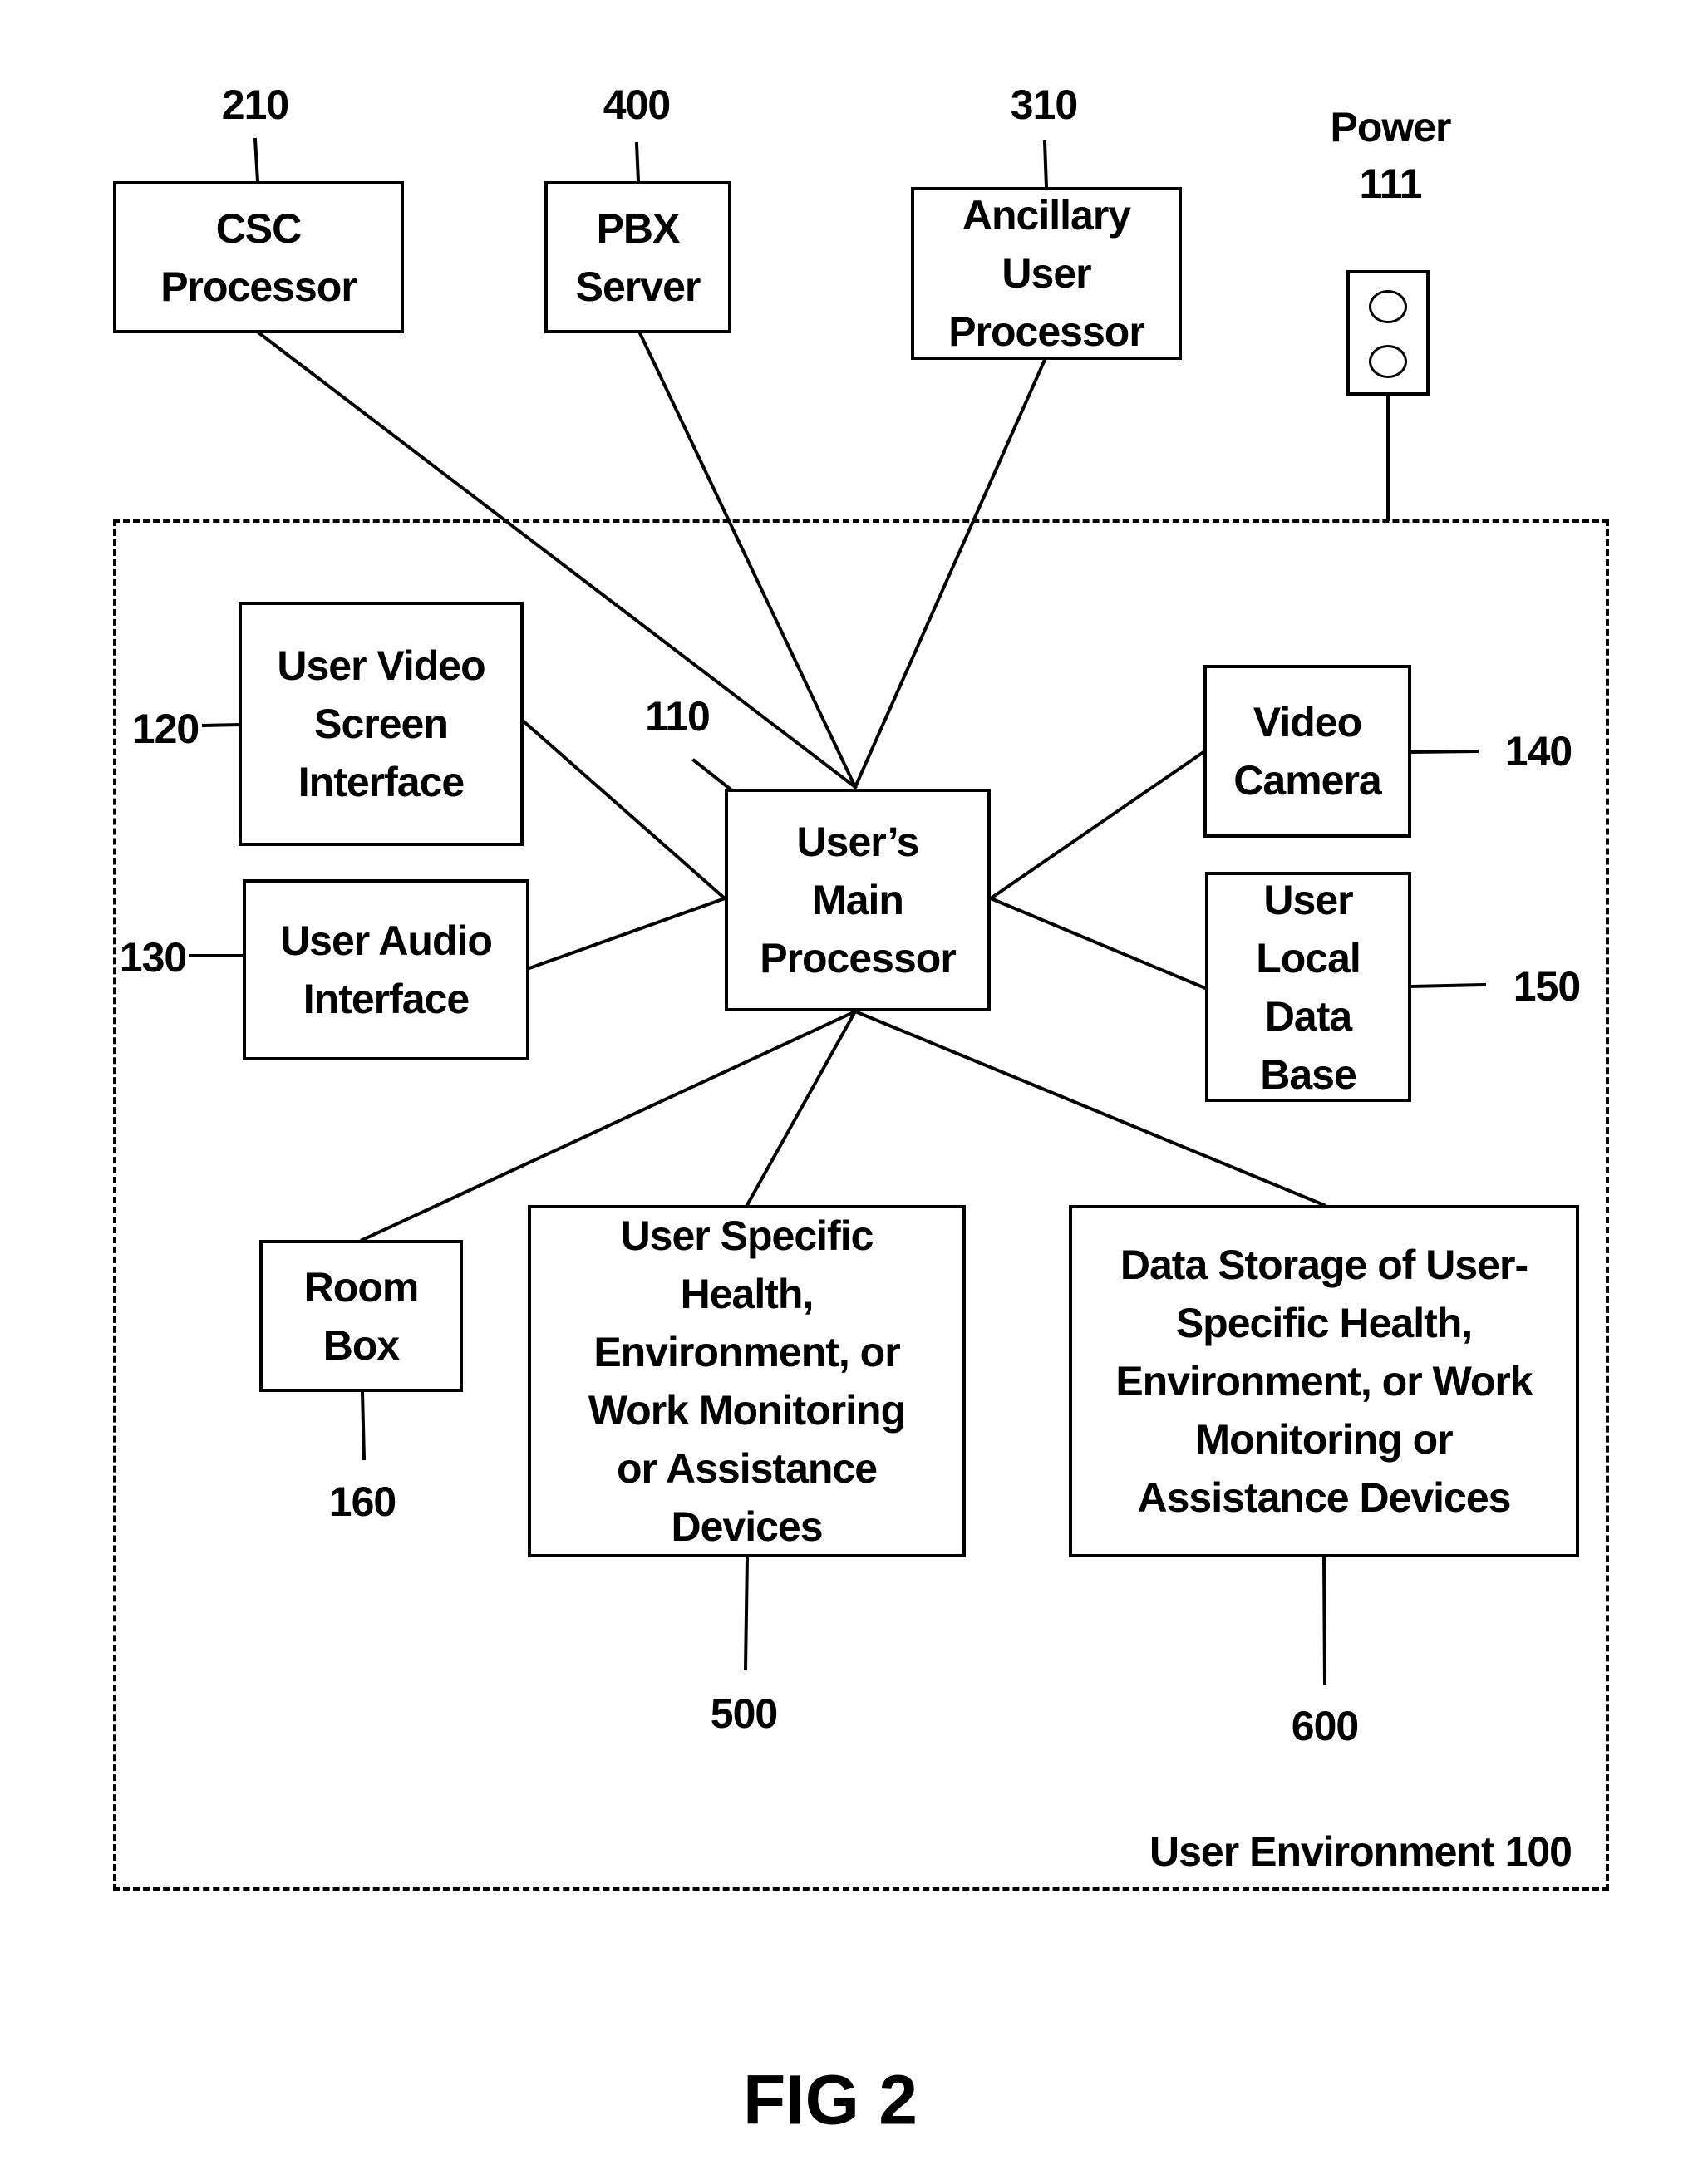  I want to click on ref-150: 150, so click(1547, 986).